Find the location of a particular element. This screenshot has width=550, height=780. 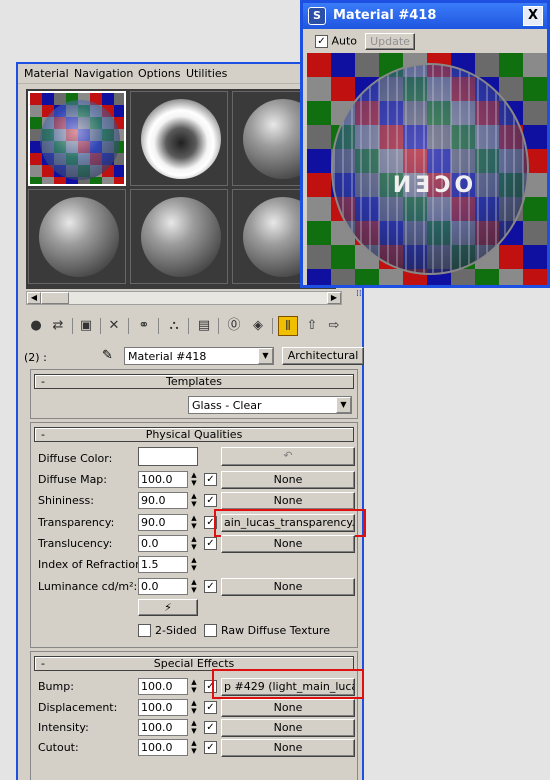

shininess-input: 90.0 is located at coordinates (163, 500).